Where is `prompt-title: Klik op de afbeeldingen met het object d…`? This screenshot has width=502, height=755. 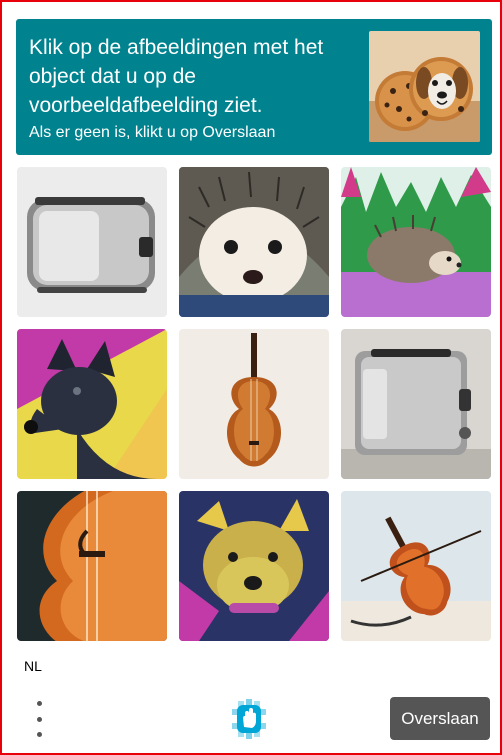
prompt-title: Klik op de afbeeldingen met het object d… is located at coordinates (176, 76).